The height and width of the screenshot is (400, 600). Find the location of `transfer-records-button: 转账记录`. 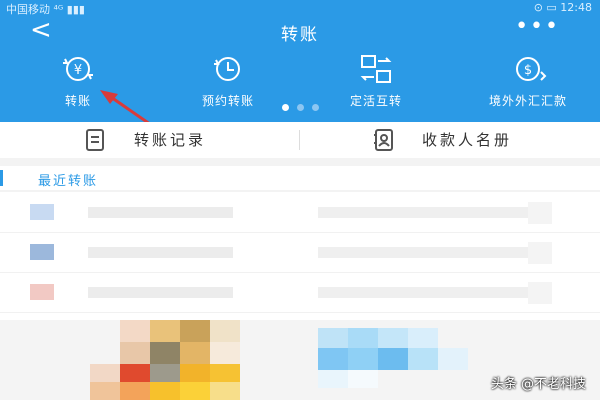

transfer-records-button: 转账记录 is located at coordinates (149, 140).